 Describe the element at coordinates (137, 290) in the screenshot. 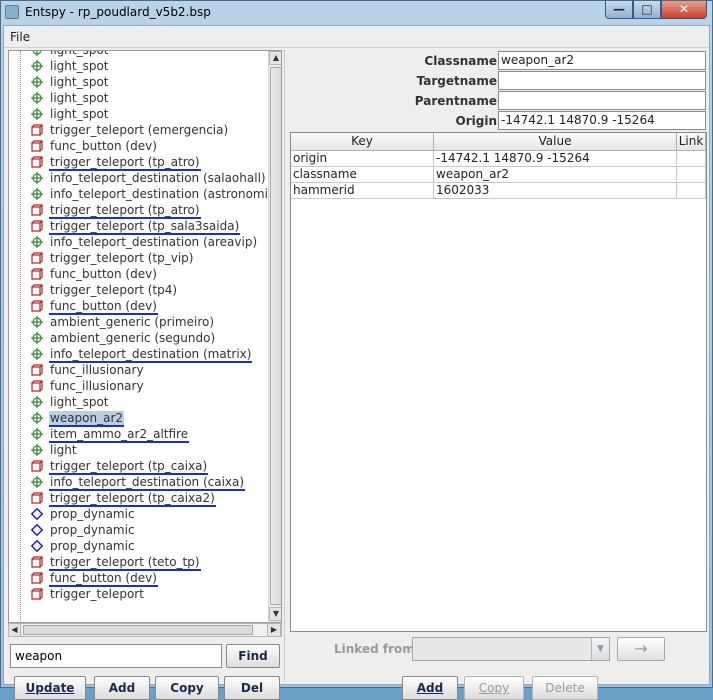

I see `tree-item: trigger_teleport (tp4)` at that location.